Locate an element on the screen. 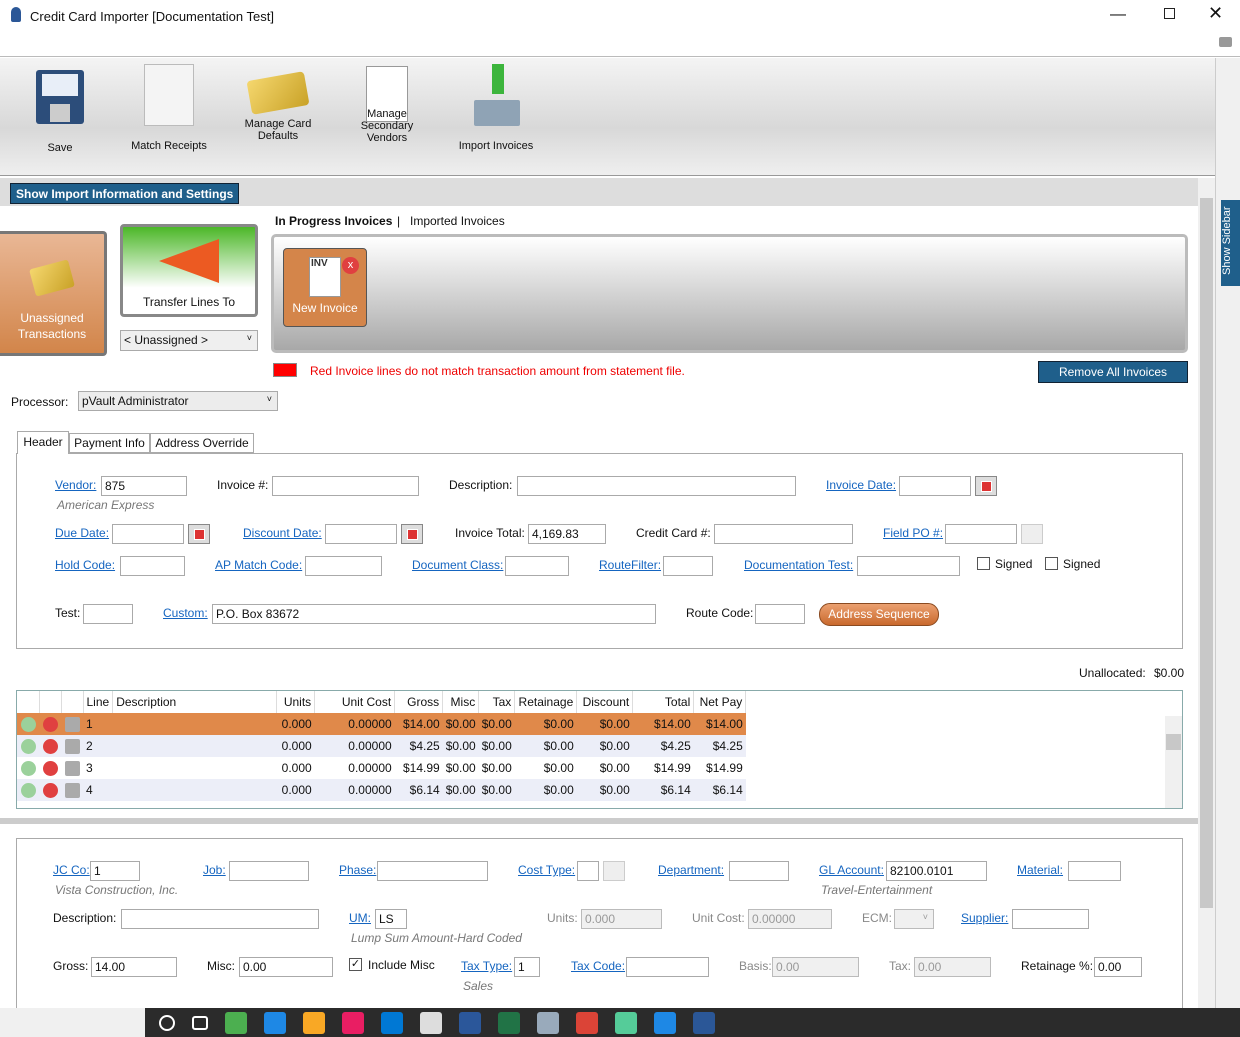 The height and width of the screenshot is (1037, 1240). um-input: LS is located at coordinates (391, 919).